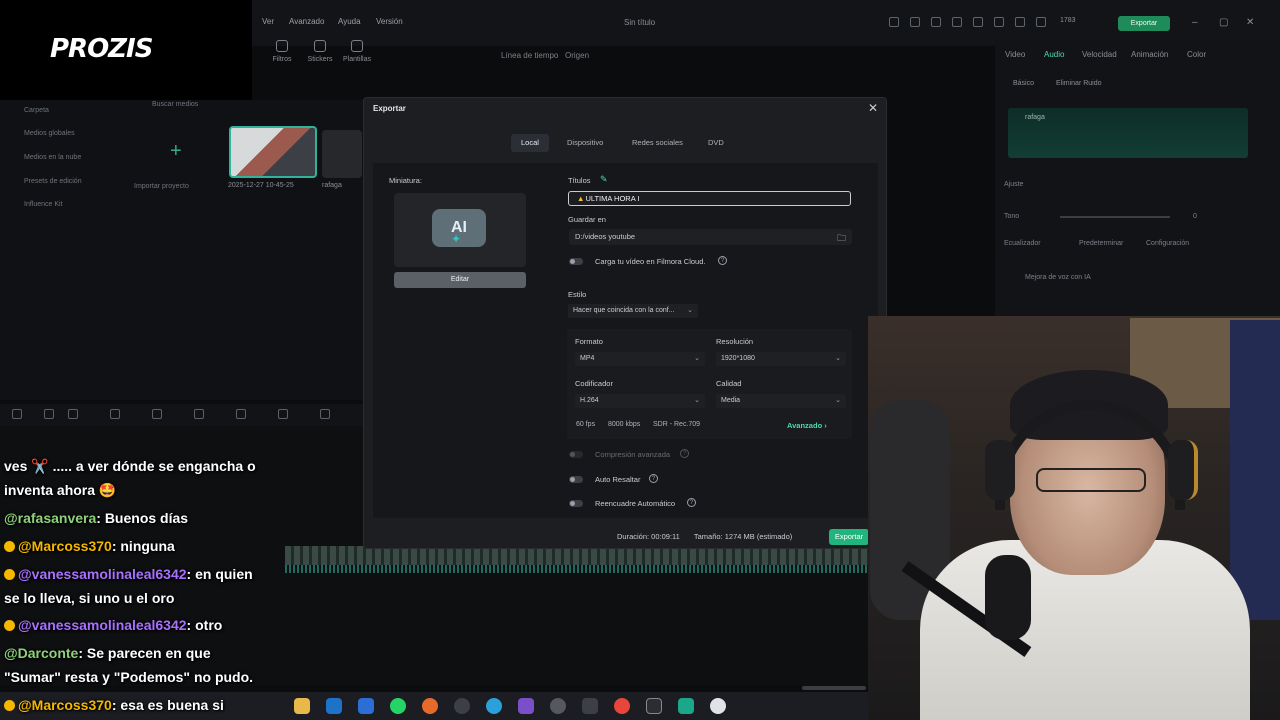 This screenshot has height=720, width=1280. I want to click on format-select: MP4 ⌄, so click(640, 359).